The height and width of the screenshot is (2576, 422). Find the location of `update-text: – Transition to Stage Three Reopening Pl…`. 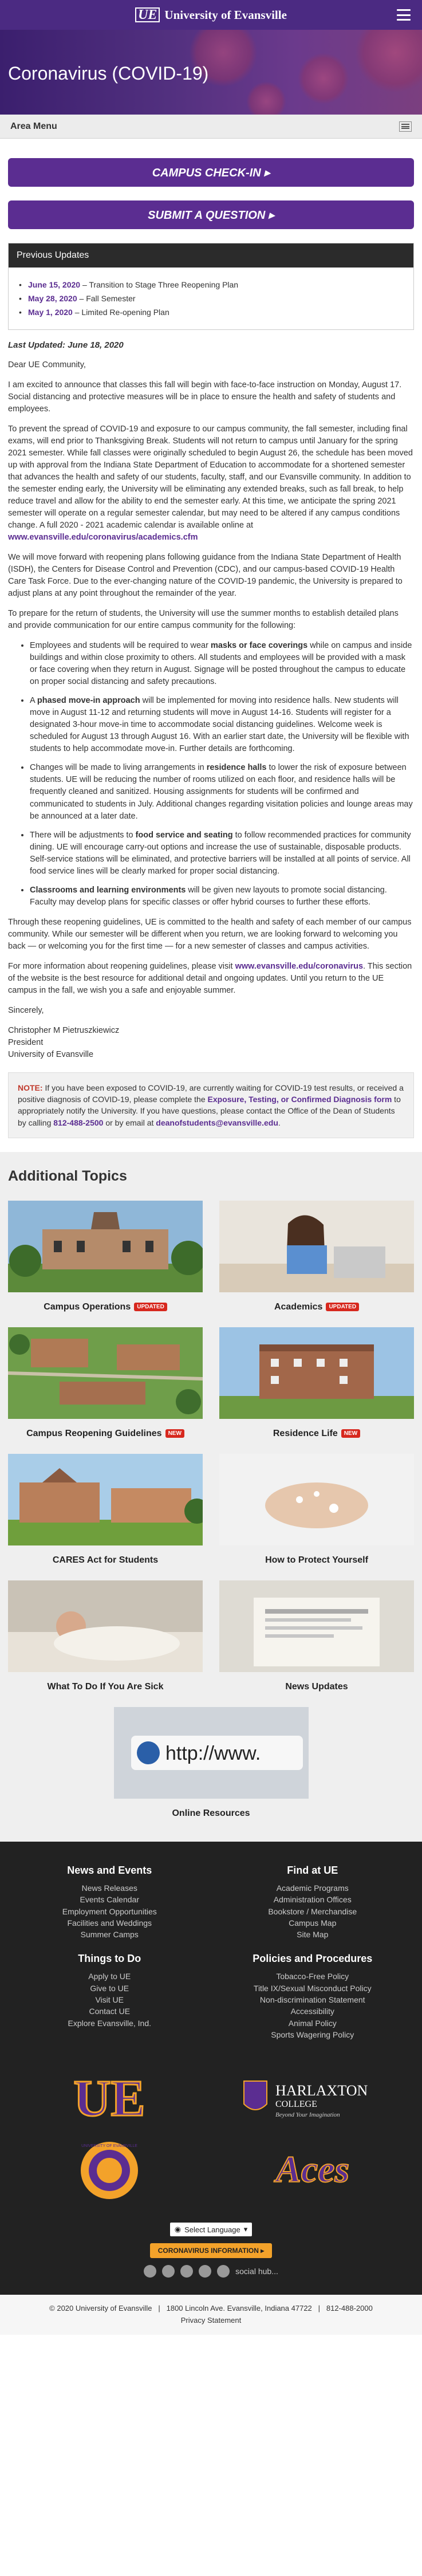

update-text: – Transition to Stage Three Reopening Pl… is located at coordinates (159, 284).